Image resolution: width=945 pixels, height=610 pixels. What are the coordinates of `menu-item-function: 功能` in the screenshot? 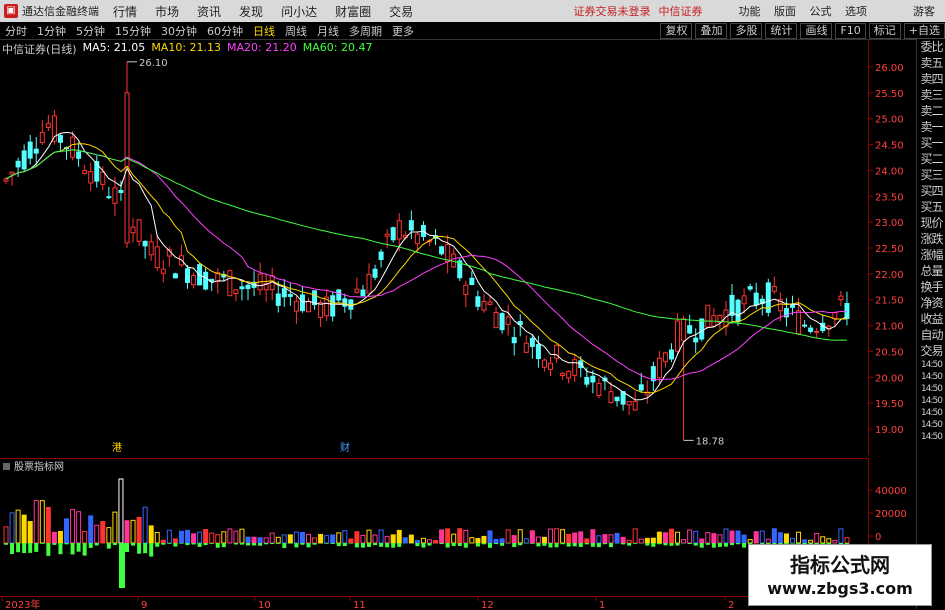 It's located at (750, 11).